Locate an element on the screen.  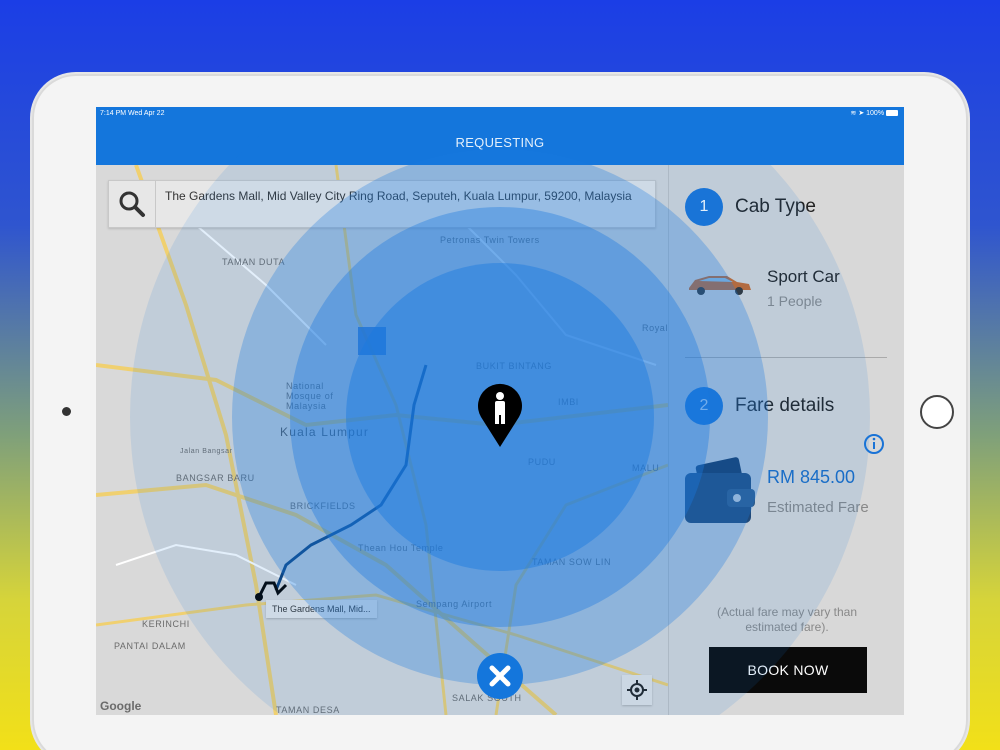
status-battery: ≋ ➤ 100% is located at coordinates (874, 114).